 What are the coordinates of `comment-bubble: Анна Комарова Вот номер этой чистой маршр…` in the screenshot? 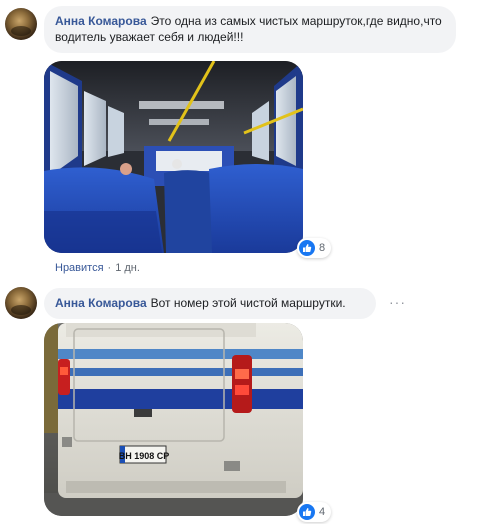 It's located at (210, 303).